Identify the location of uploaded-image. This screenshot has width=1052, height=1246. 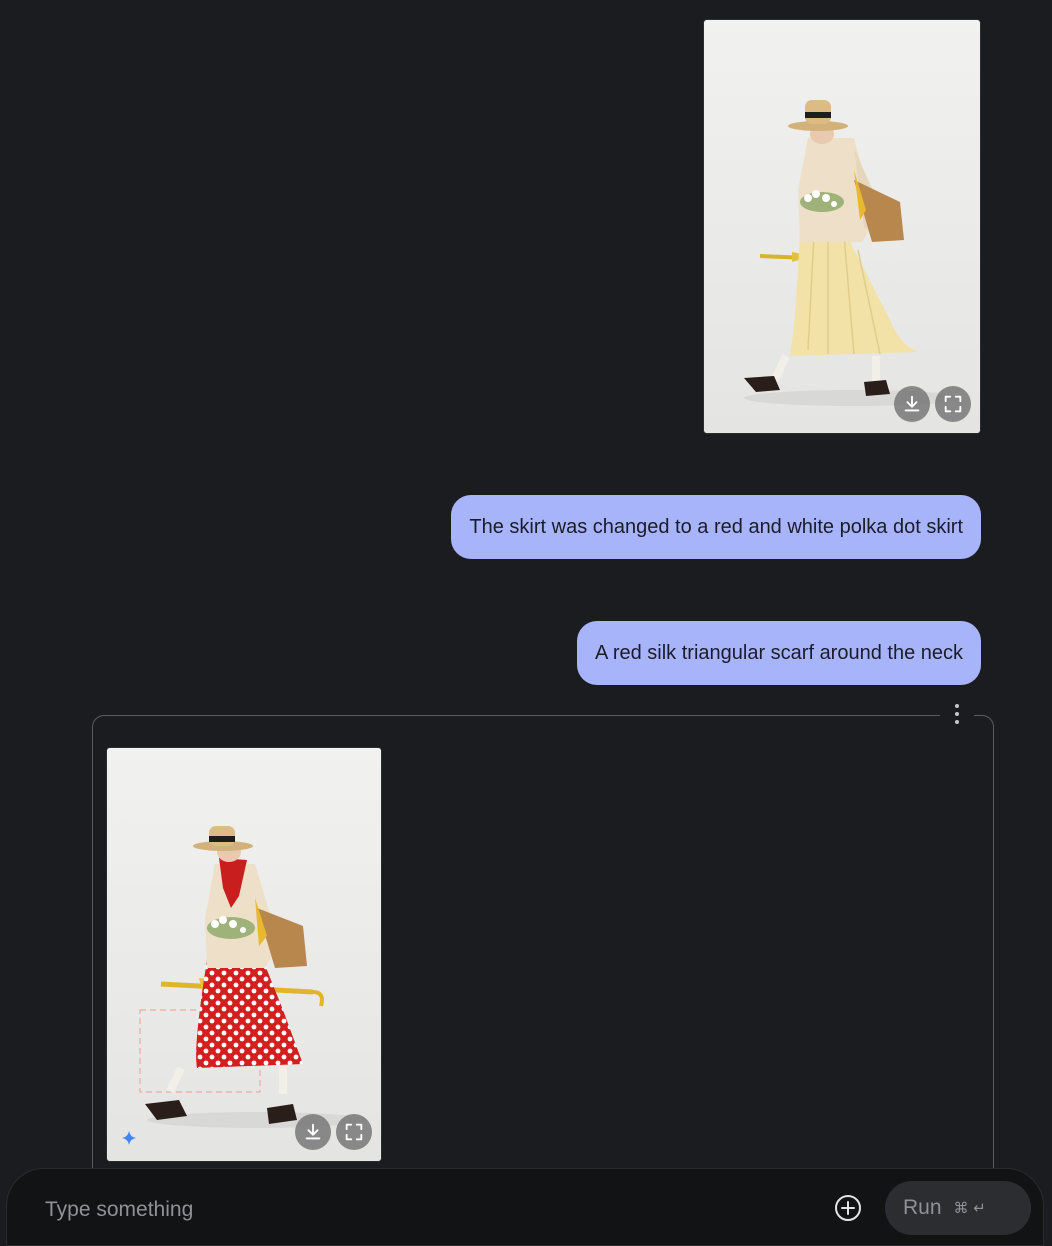
(842, 226).